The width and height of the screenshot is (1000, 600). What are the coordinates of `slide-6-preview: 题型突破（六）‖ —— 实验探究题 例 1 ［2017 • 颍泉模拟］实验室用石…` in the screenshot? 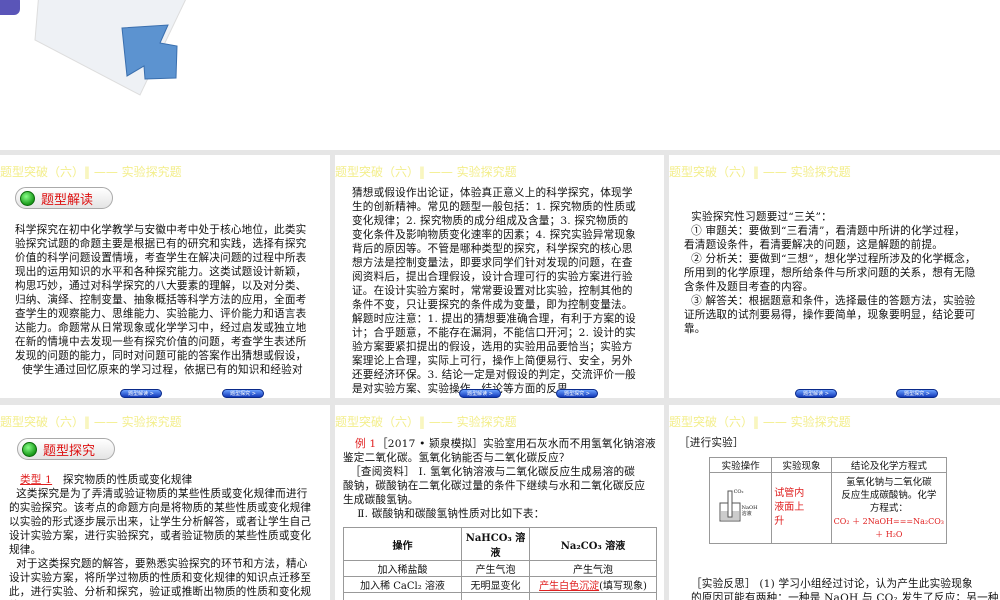 It's located at (499, 502).